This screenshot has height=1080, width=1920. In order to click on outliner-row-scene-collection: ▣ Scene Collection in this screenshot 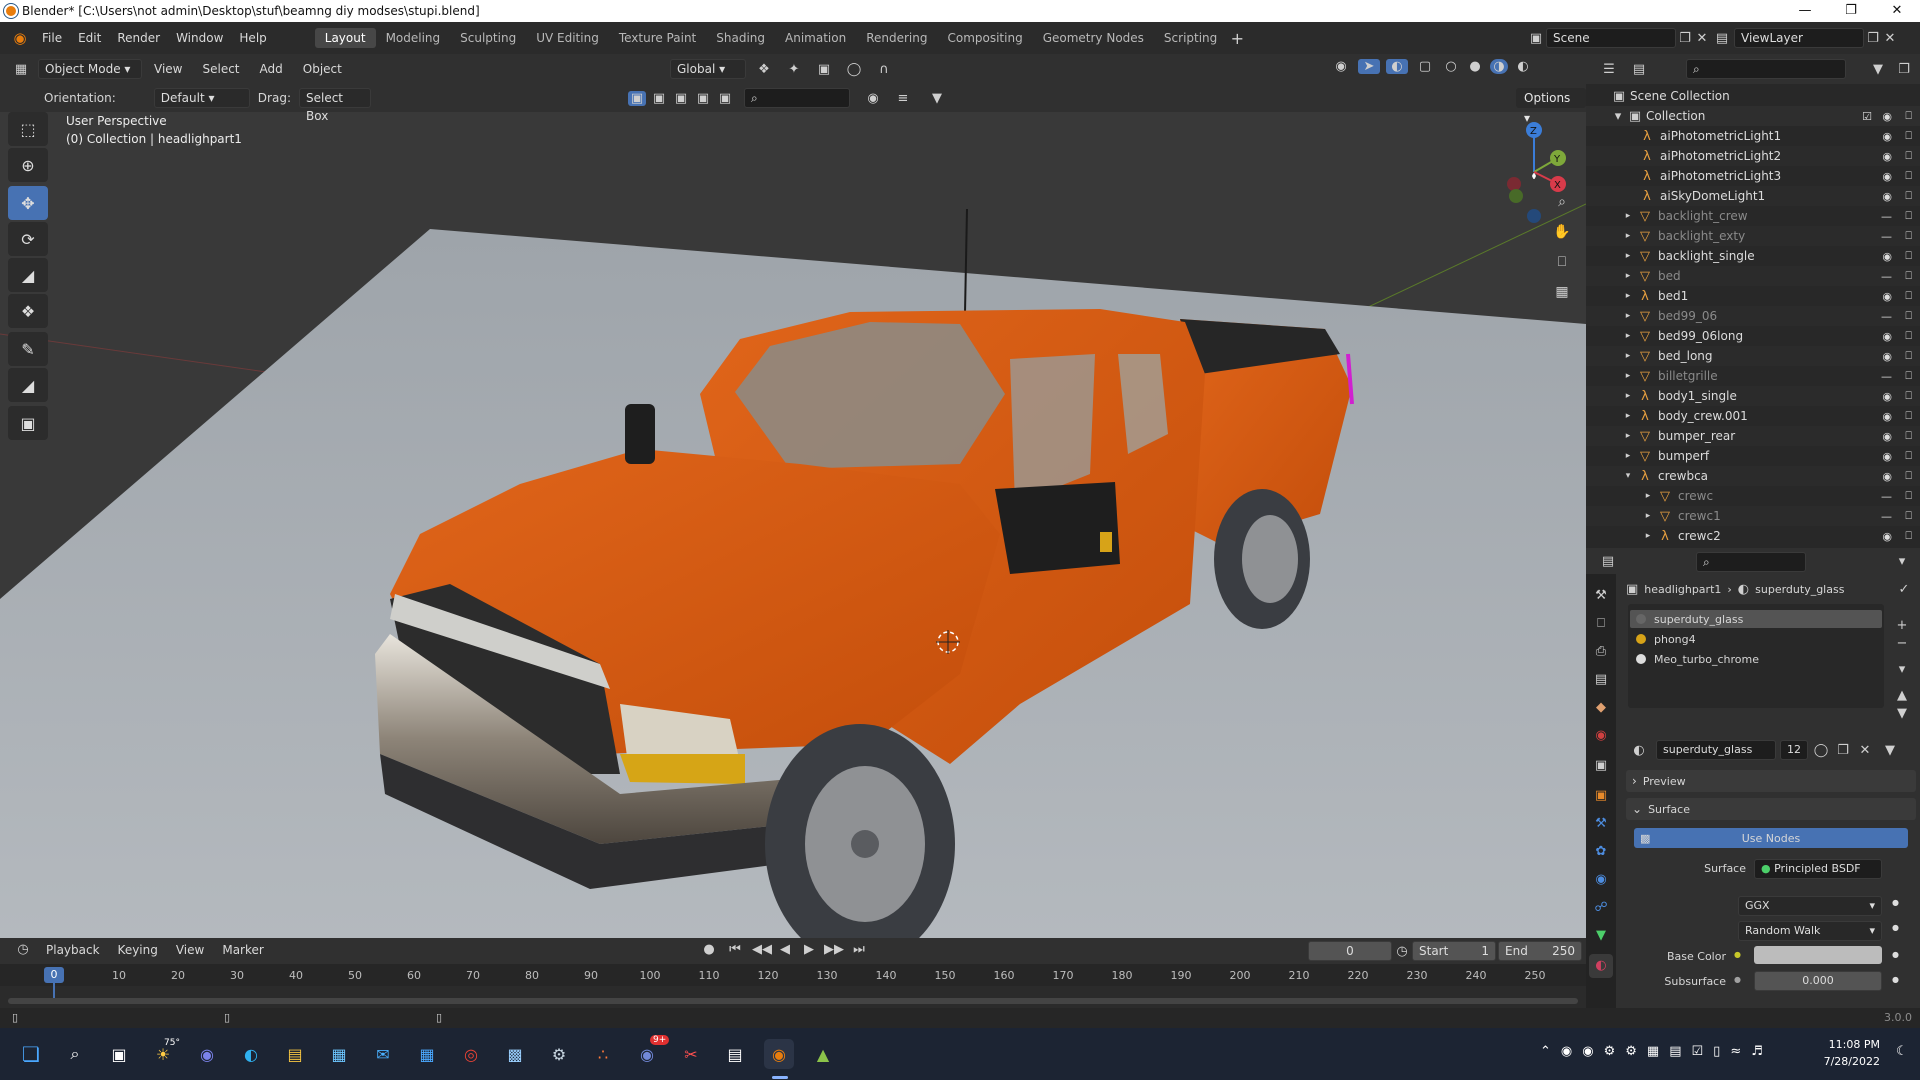, I will do `click(1753, 96)`.